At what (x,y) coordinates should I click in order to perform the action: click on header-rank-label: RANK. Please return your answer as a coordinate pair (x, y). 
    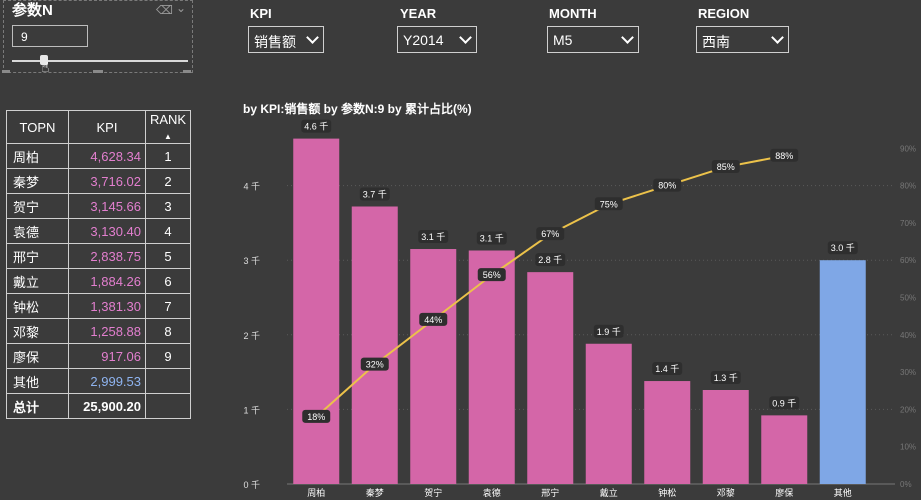
    Looking at the image, I should click on (168, 119).